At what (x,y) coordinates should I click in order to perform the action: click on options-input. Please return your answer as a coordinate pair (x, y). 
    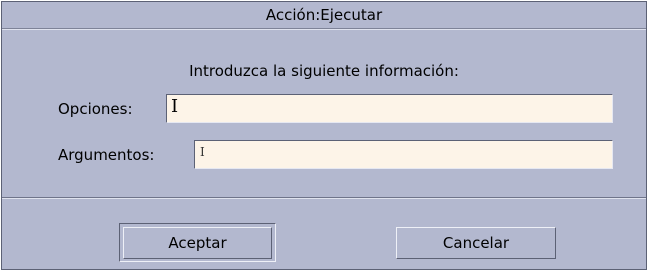
    Looking at the image, I should click on (389, 108).